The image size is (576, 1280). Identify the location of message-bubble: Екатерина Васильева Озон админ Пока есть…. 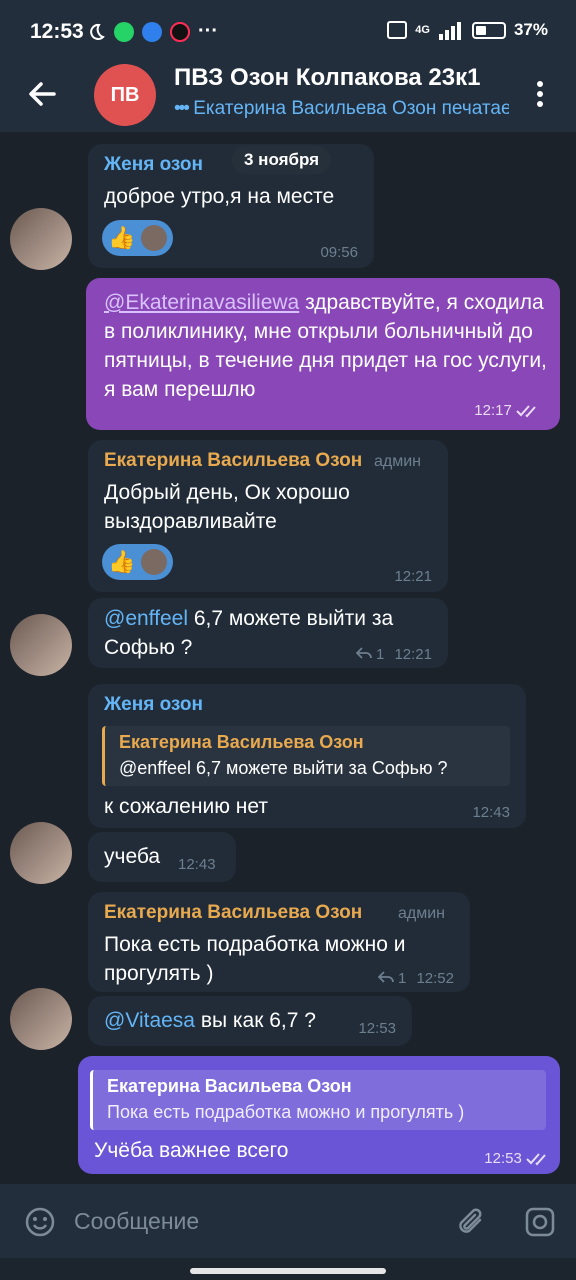
(279, 942).